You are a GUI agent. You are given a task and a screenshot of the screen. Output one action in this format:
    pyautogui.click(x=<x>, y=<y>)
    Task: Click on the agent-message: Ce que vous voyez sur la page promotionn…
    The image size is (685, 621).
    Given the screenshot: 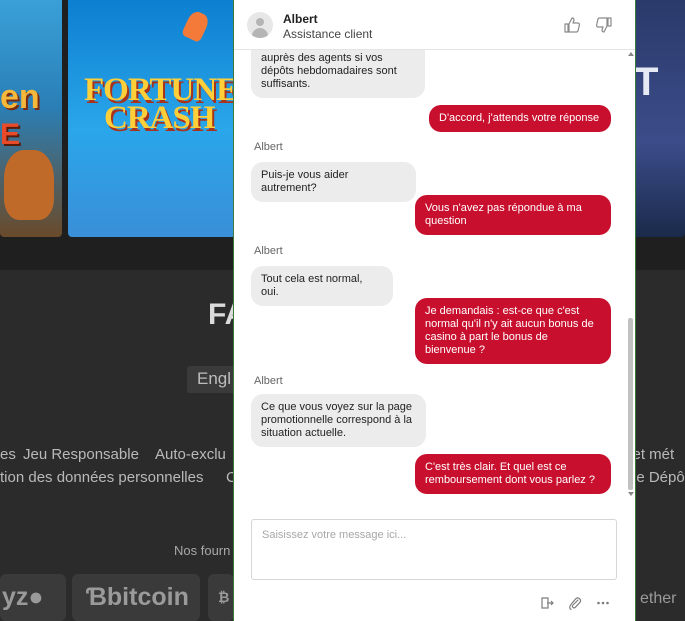 What is the action you would take?
    pyautogui.click(x=338, y=420)
    